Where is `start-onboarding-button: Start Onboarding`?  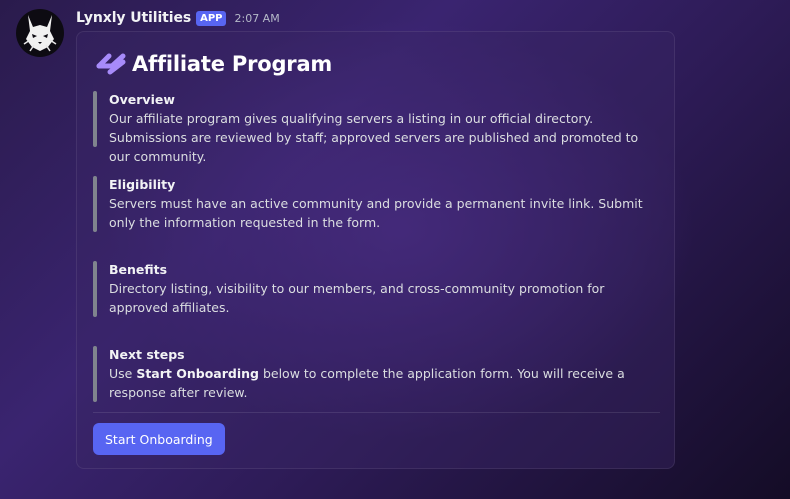
start-onboarding-button: Start Onboarding is located at coordinates (159, 439).